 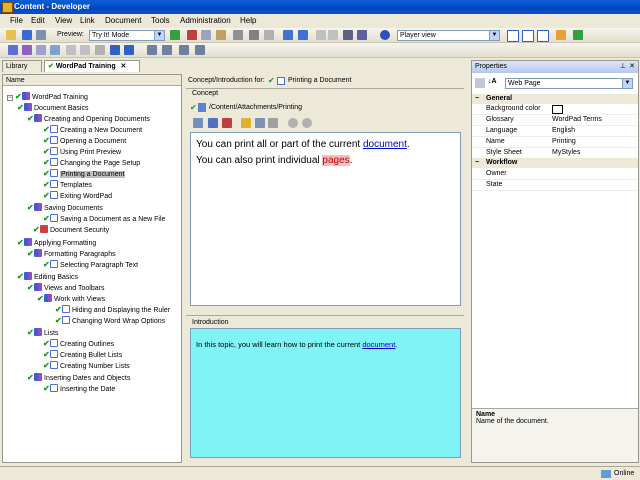 I want to click on category-workflow: − Workflow, so click(x=555, y=163).